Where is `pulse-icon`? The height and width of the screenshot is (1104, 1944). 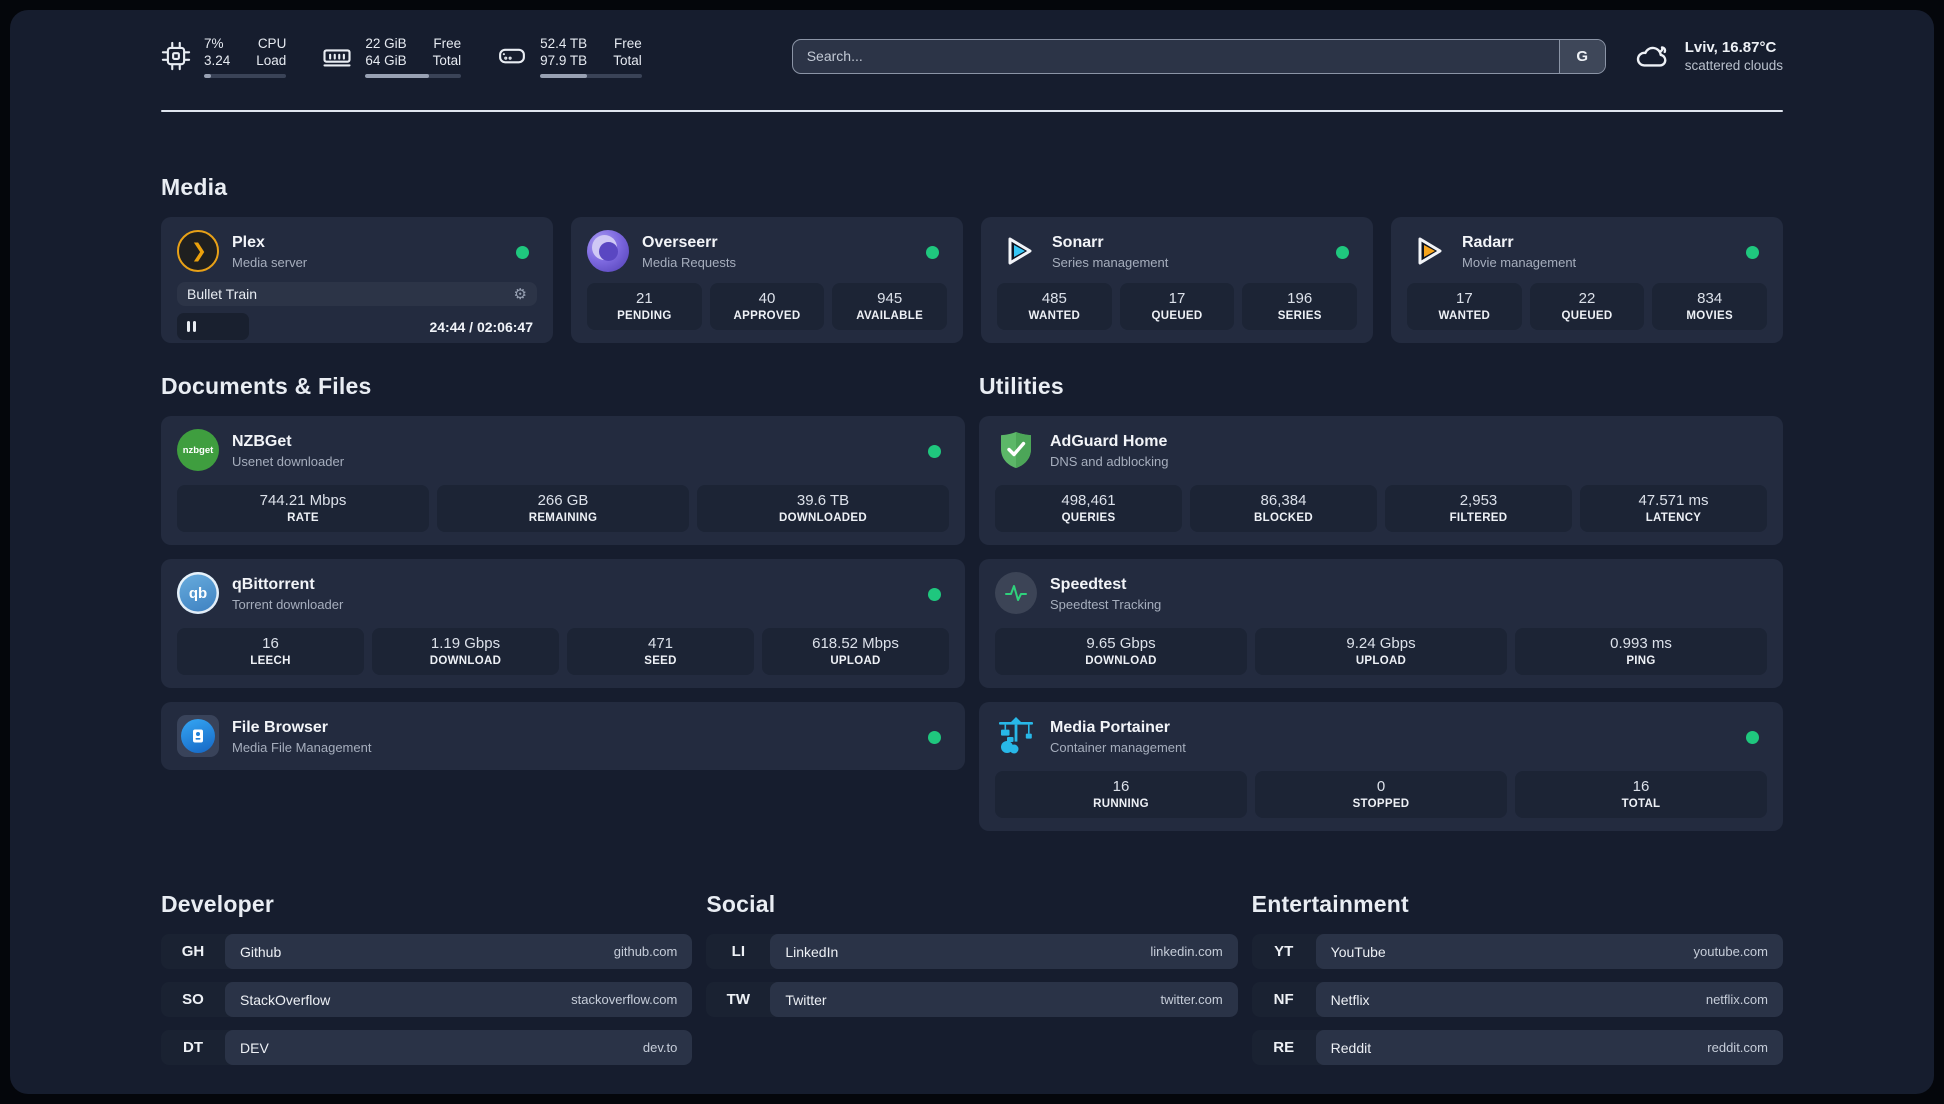 pulse-icon is located at coordinates (1016, 593).